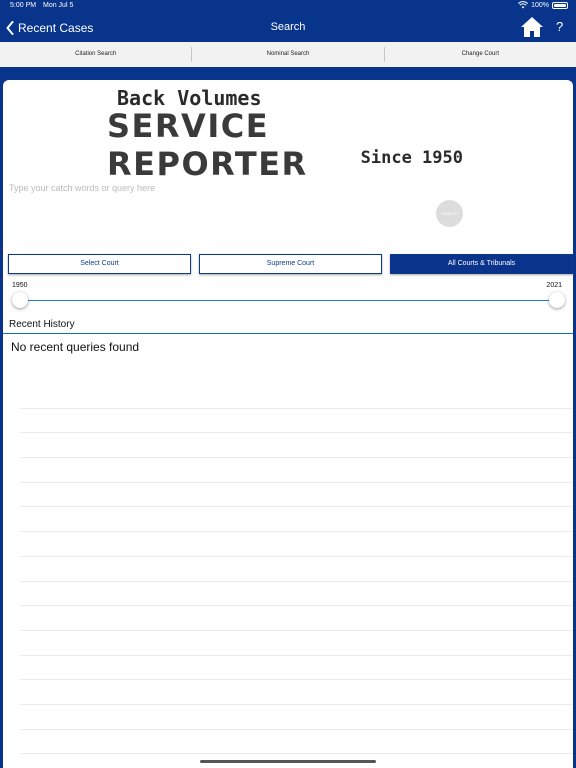  What do you see at coordinates (42, 324) in the screenshot?
I see `recent-history-title: Recent History` at bounding box center [42, 324].